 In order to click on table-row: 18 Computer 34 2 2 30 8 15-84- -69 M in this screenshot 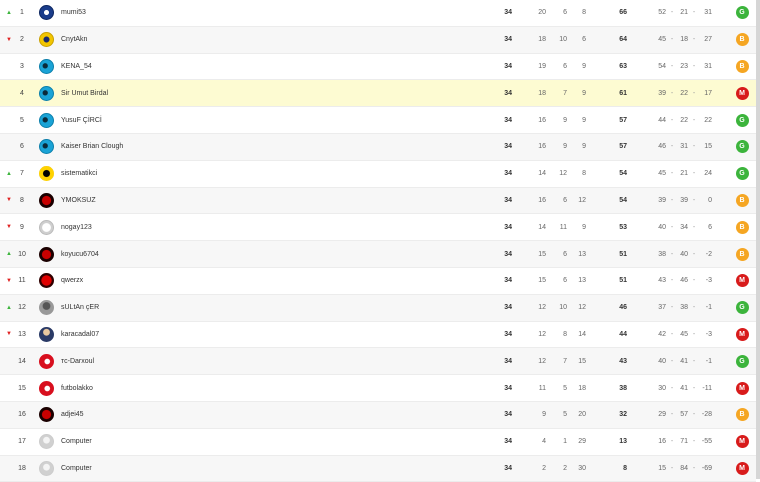, I will do `click(378, 468)`.